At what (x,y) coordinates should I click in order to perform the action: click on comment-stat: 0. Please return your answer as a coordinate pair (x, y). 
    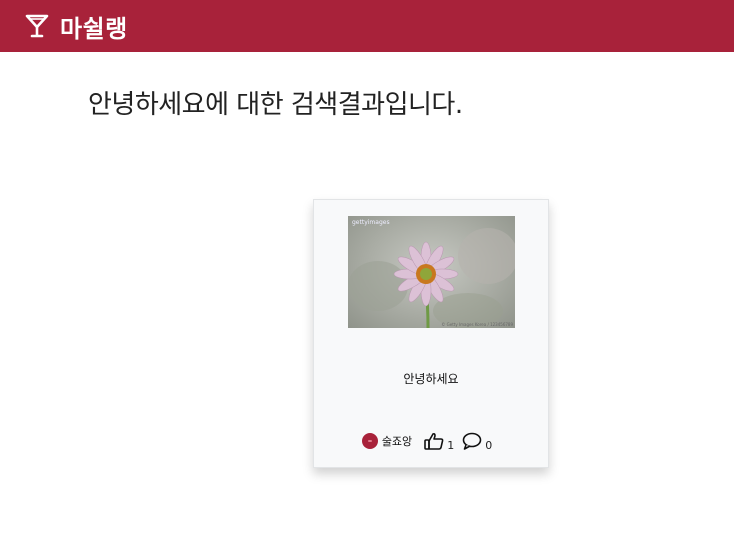
    Looking at the image, I should click on (477, 442).